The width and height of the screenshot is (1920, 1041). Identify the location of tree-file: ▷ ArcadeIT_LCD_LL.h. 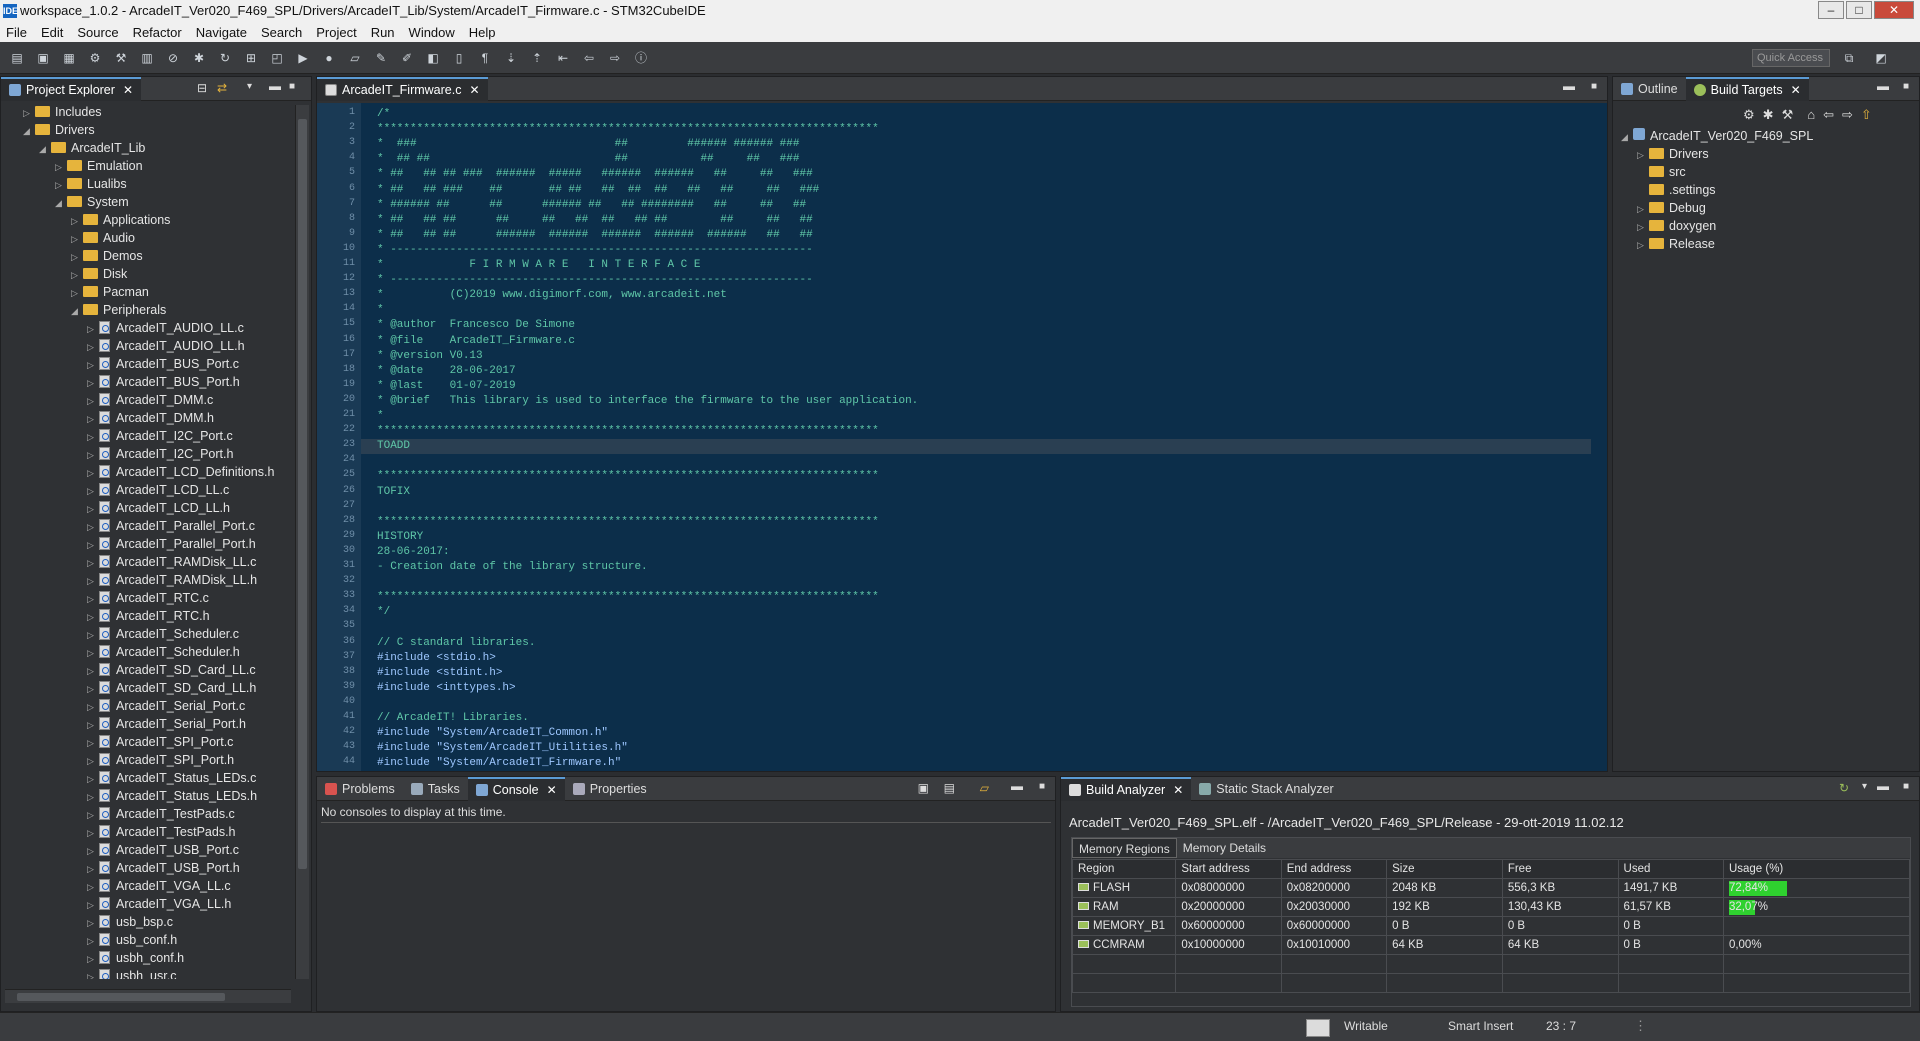
(158, 508).